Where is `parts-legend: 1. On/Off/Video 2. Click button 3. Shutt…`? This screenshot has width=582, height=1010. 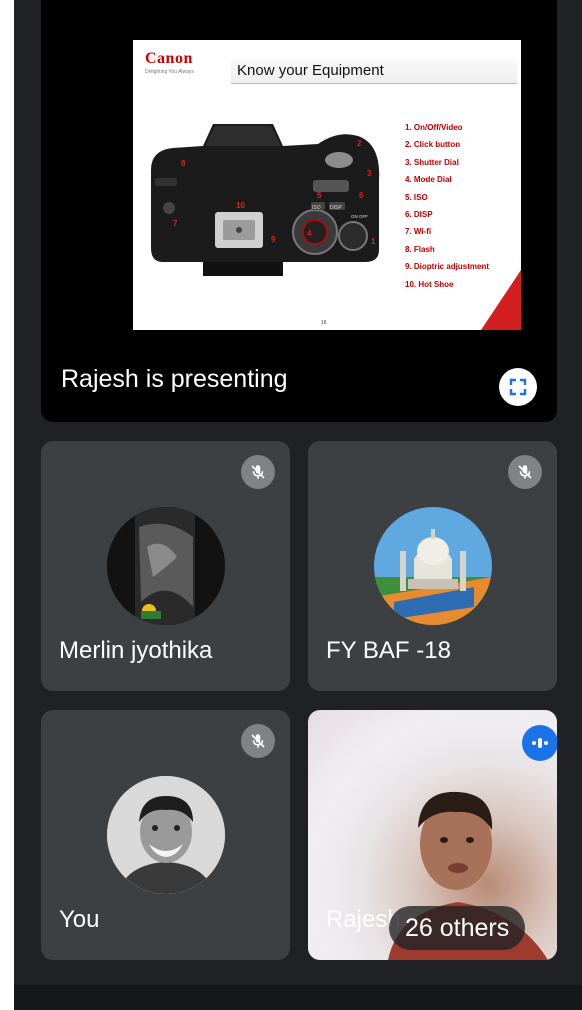
parts-legend: 1. On/Off/Video 2. Click button 3. Shutt… is located at coordinates (447, 209).